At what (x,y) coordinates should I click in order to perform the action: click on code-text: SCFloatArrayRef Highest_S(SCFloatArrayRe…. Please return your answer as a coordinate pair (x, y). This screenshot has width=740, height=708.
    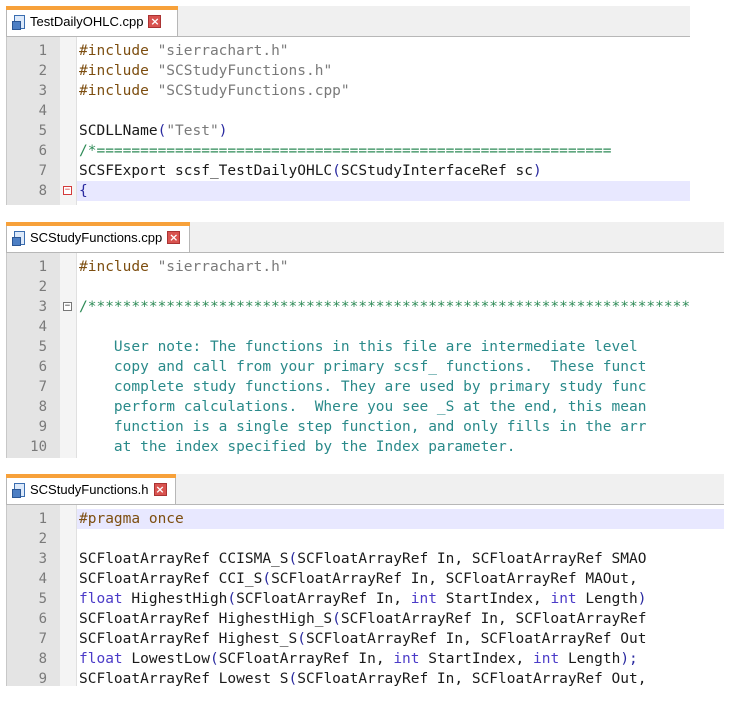
    Looking at the image, I should click on (363, 639).